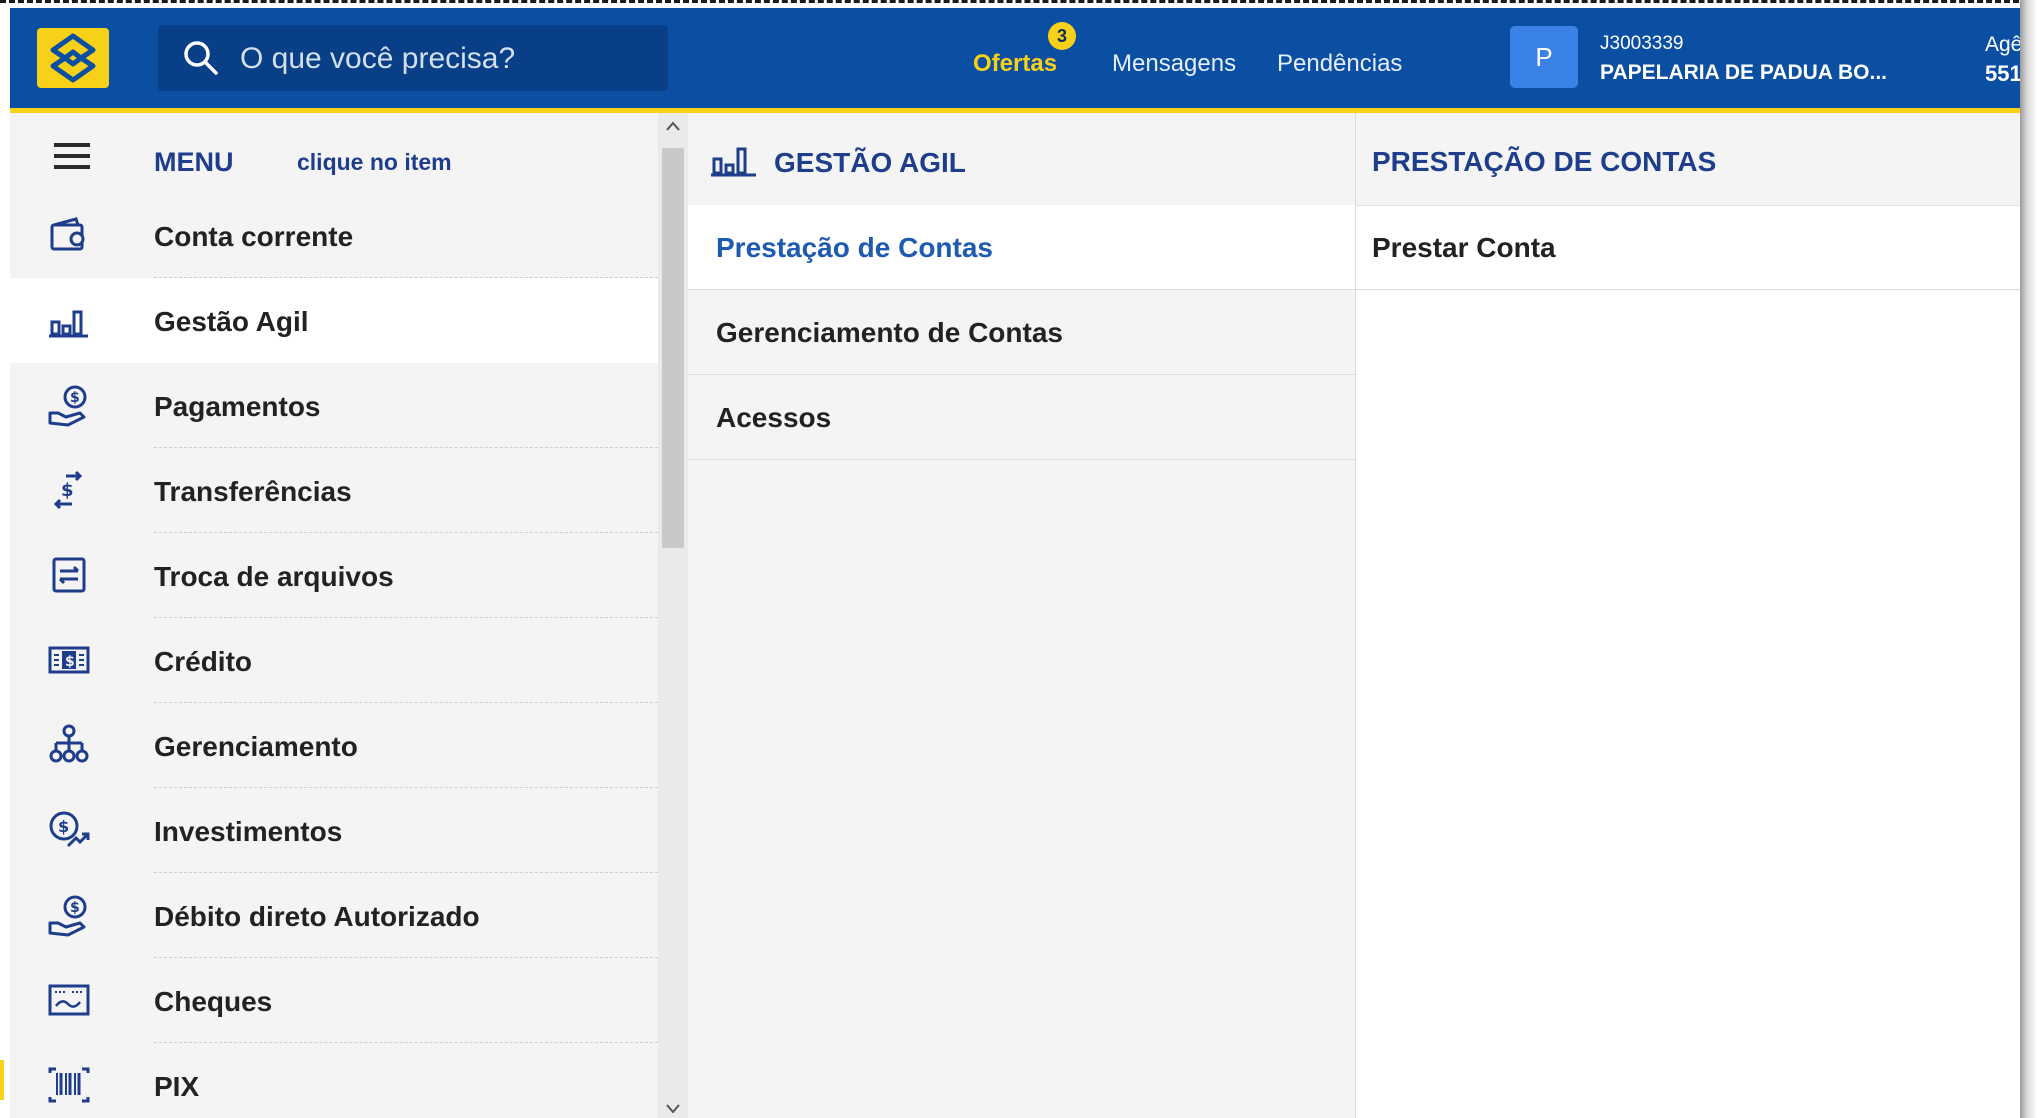 This screenshot has height=1118, width=2037. I want to click on bank-logo-icon, so click(73, 58).